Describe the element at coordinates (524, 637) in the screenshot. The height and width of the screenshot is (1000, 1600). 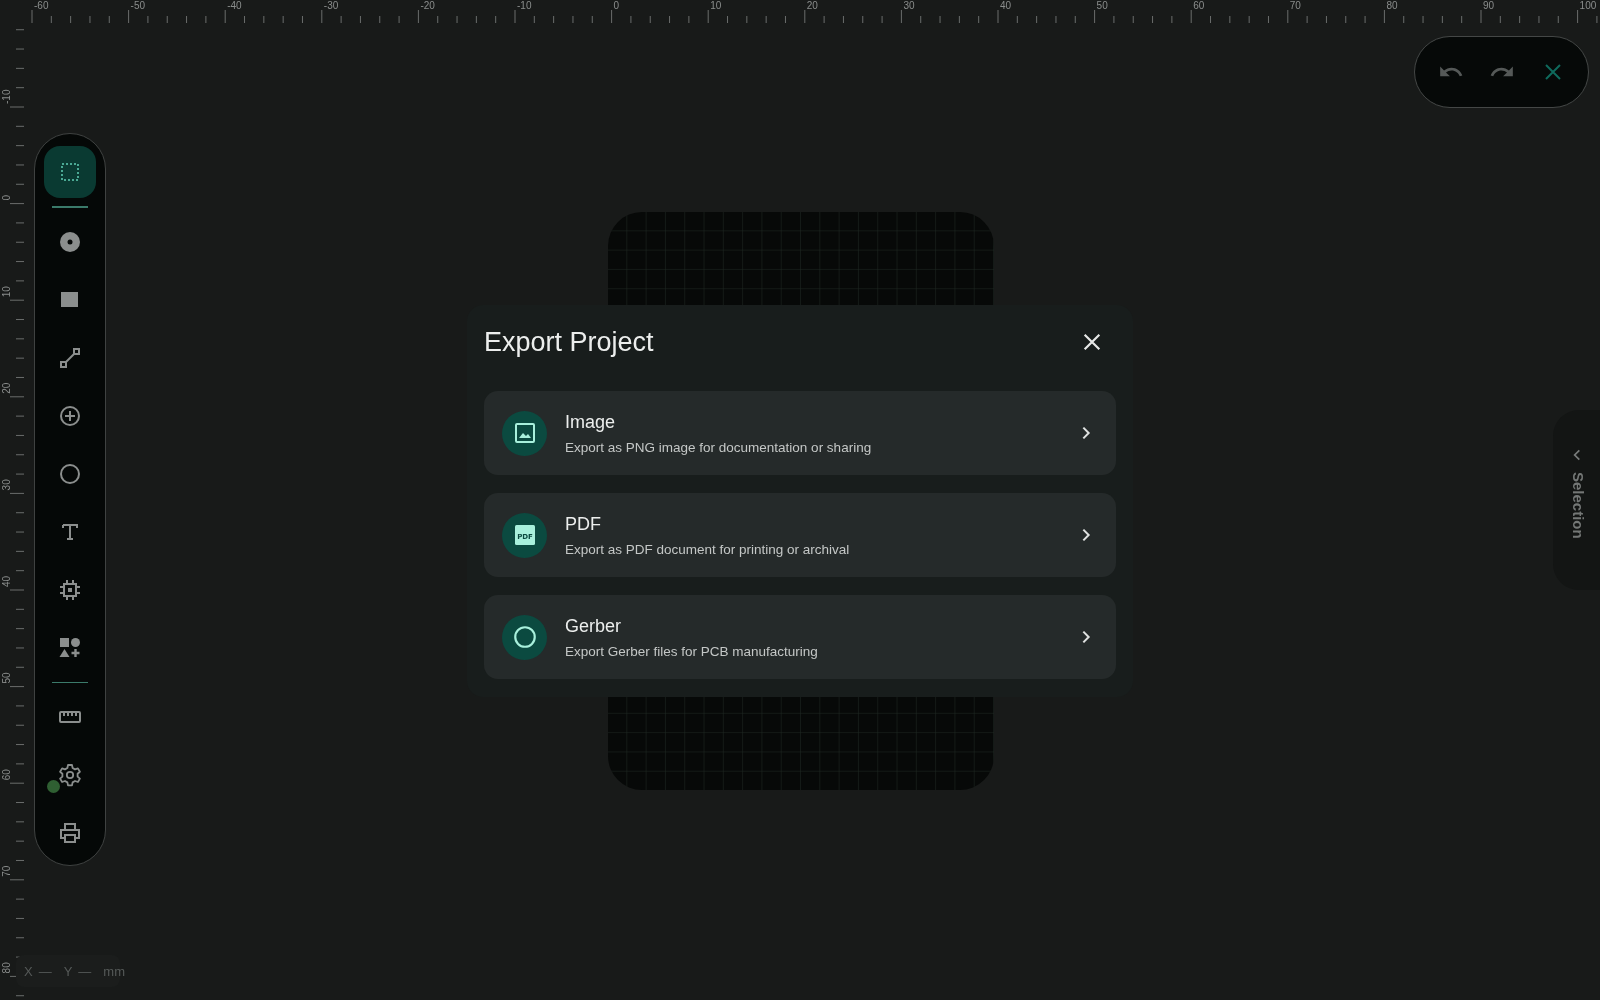
I see `gerber-format-icon` at that location.